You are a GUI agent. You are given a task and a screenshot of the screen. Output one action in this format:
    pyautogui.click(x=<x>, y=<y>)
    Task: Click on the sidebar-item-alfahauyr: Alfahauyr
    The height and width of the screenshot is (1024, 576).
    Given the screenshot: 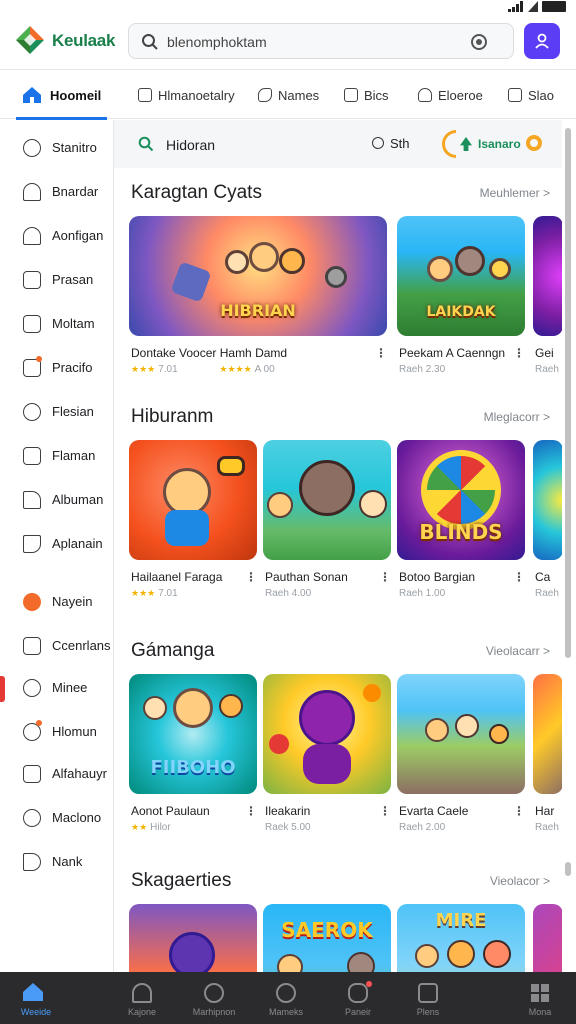 What is the action you would take?
    pyautogui.click(x=57, y=774)
    